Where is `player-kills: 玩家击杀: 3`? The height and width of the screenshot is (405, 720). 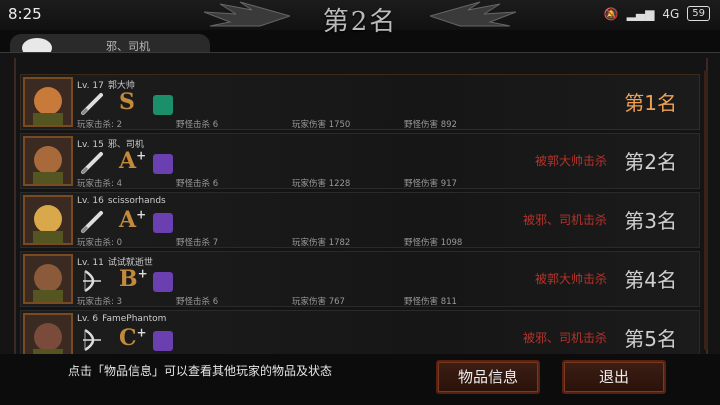
player-kills: 玩家击杀: 3 is located at coordinates (99, 302).